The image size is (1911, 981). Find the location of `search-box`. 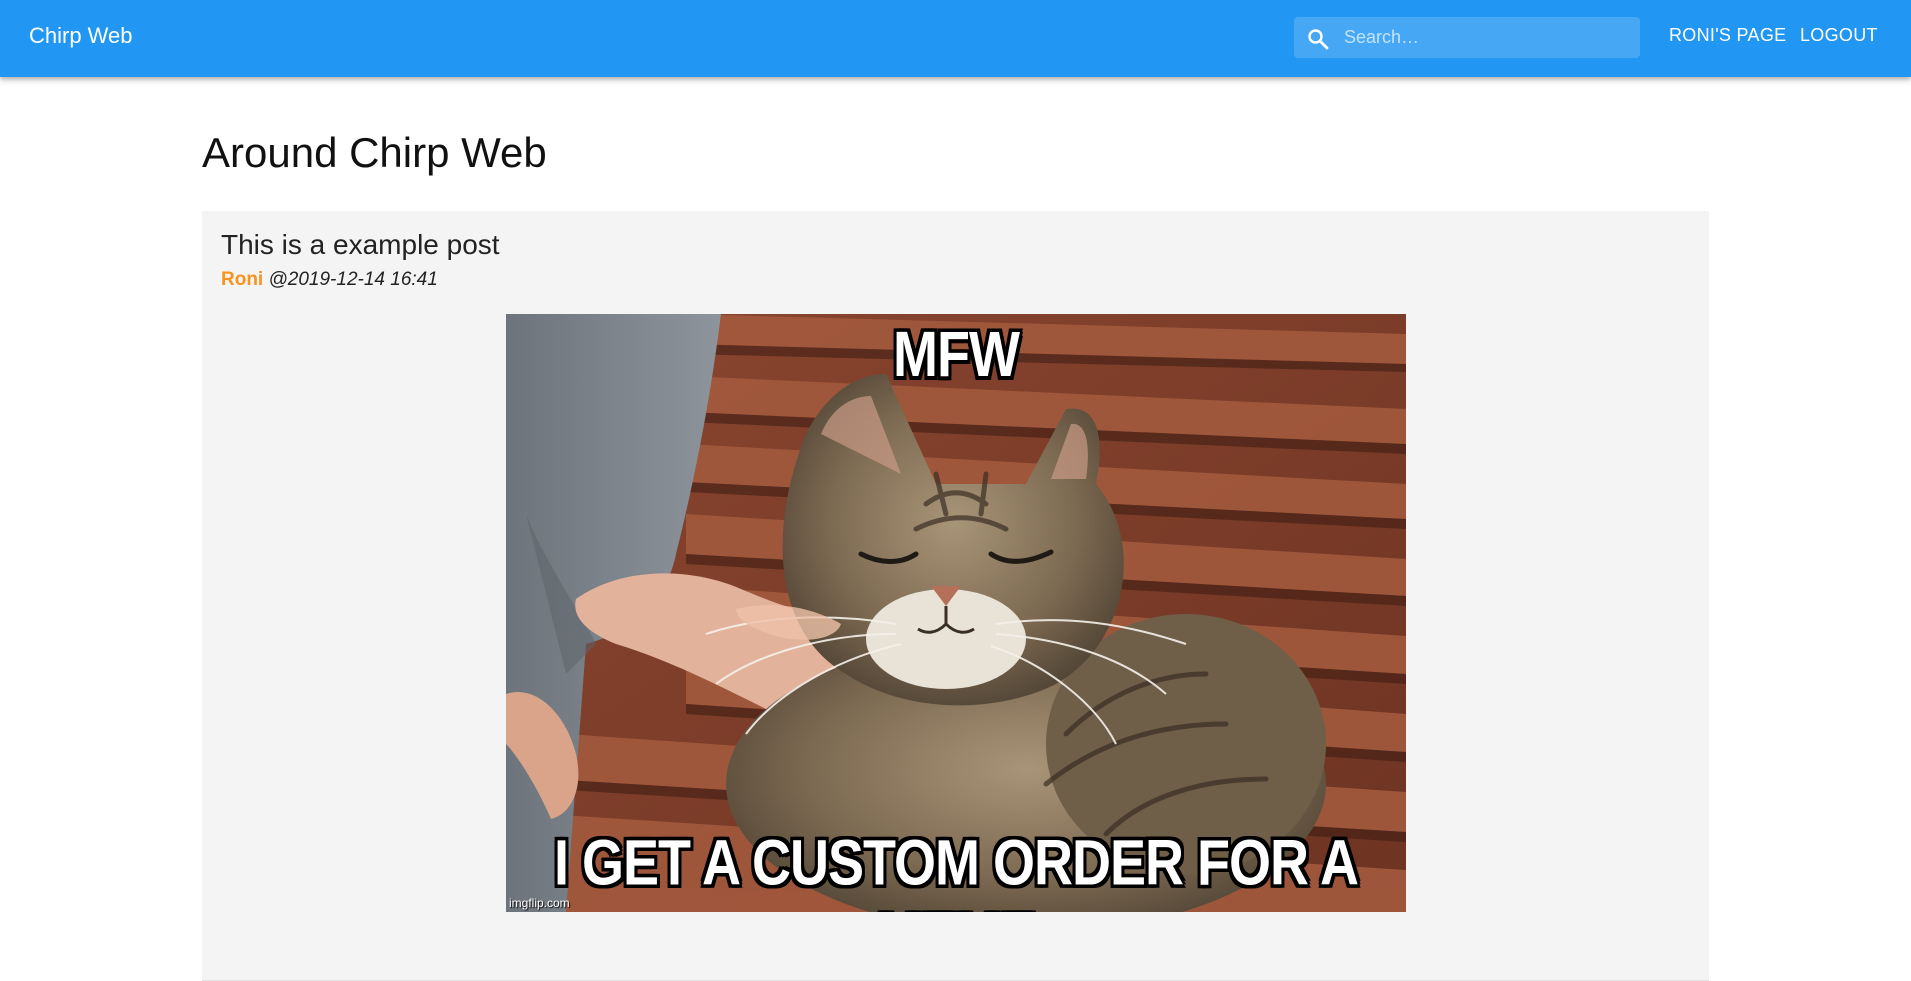

search-box is located at coordinates (1467, 37).